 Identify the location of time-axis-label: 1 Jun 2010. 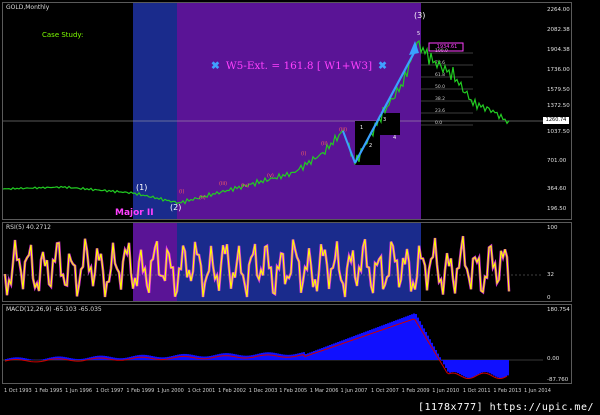
(446, 391).